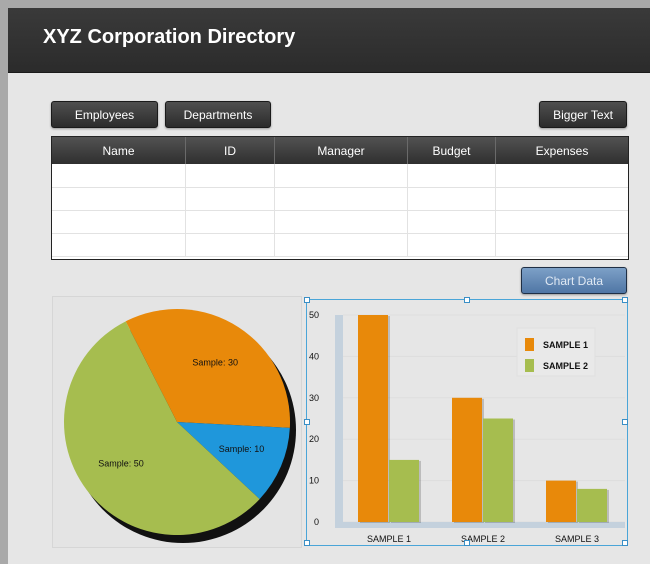  I want to click on x-tick-label: SAMPLE 3, so click(577, 539).